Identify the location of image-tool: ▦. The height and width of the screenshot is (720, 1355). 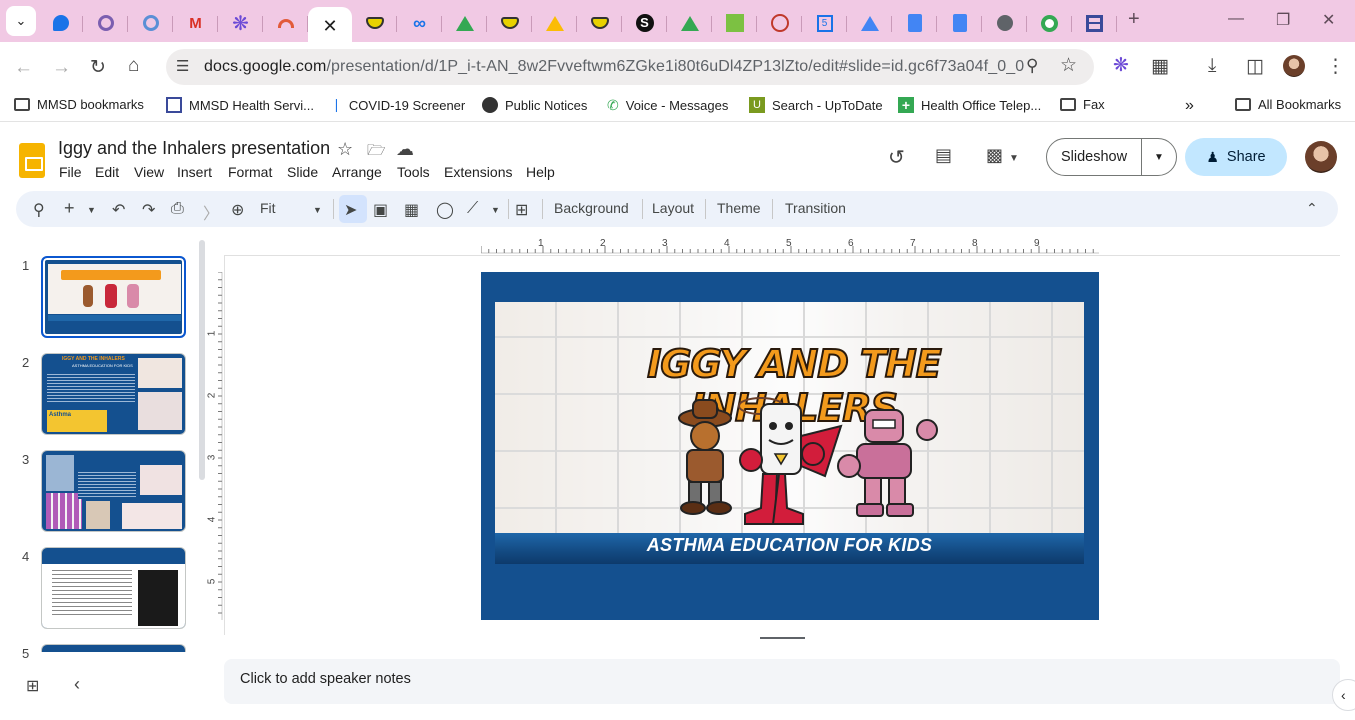
(411, 210).